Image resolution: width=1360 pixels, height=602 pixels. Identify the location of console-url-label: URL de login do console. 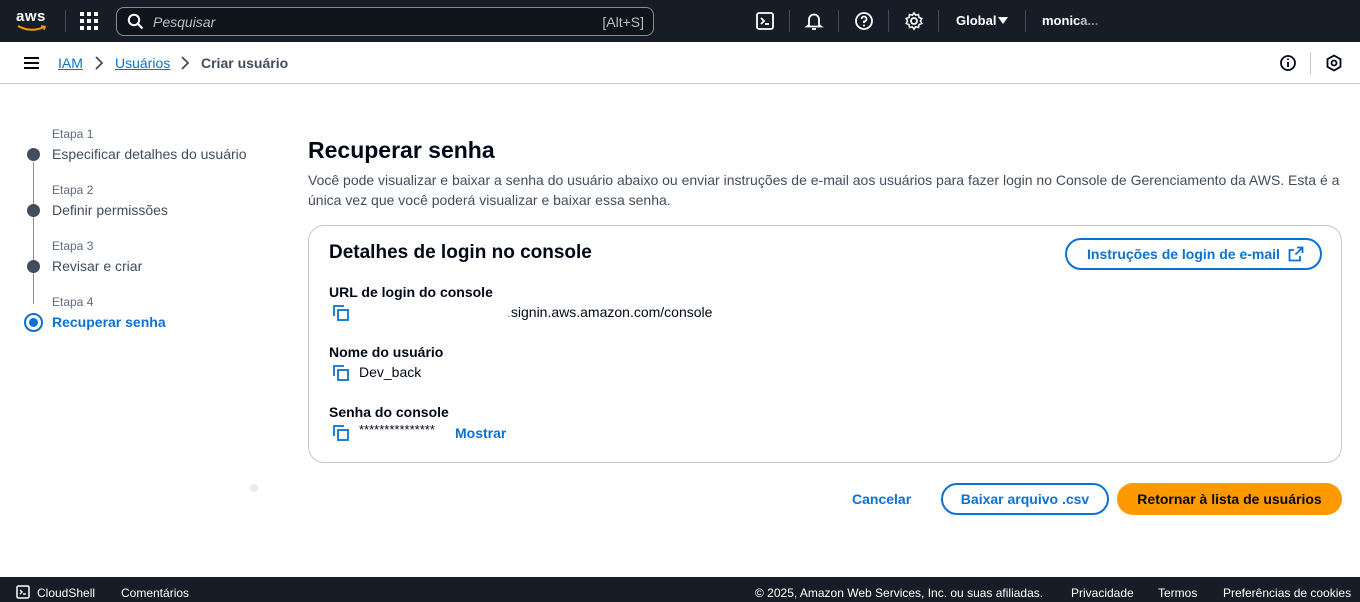
(411, 292).